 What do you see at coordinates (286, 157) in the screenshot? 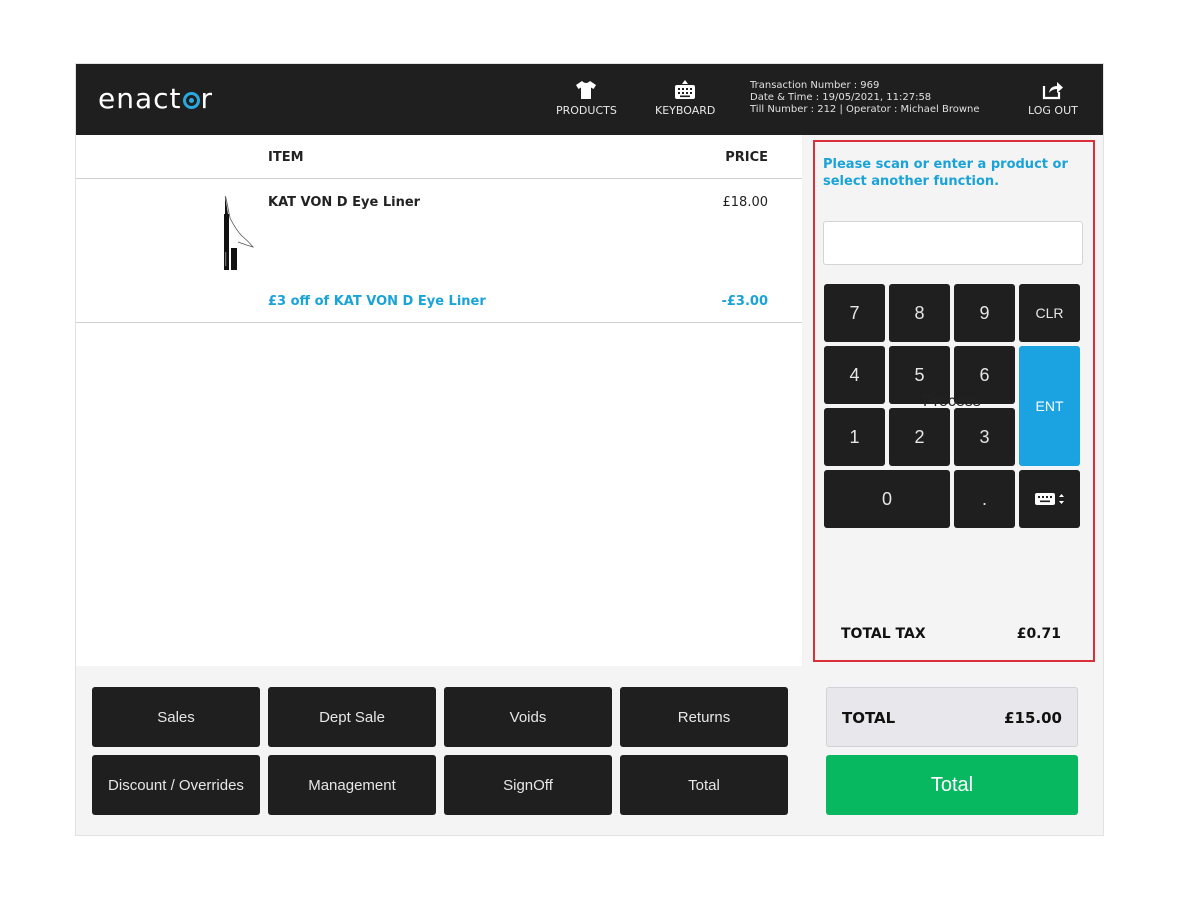
I see `item-column-header: ITEM` at bounding box center [286, 157].